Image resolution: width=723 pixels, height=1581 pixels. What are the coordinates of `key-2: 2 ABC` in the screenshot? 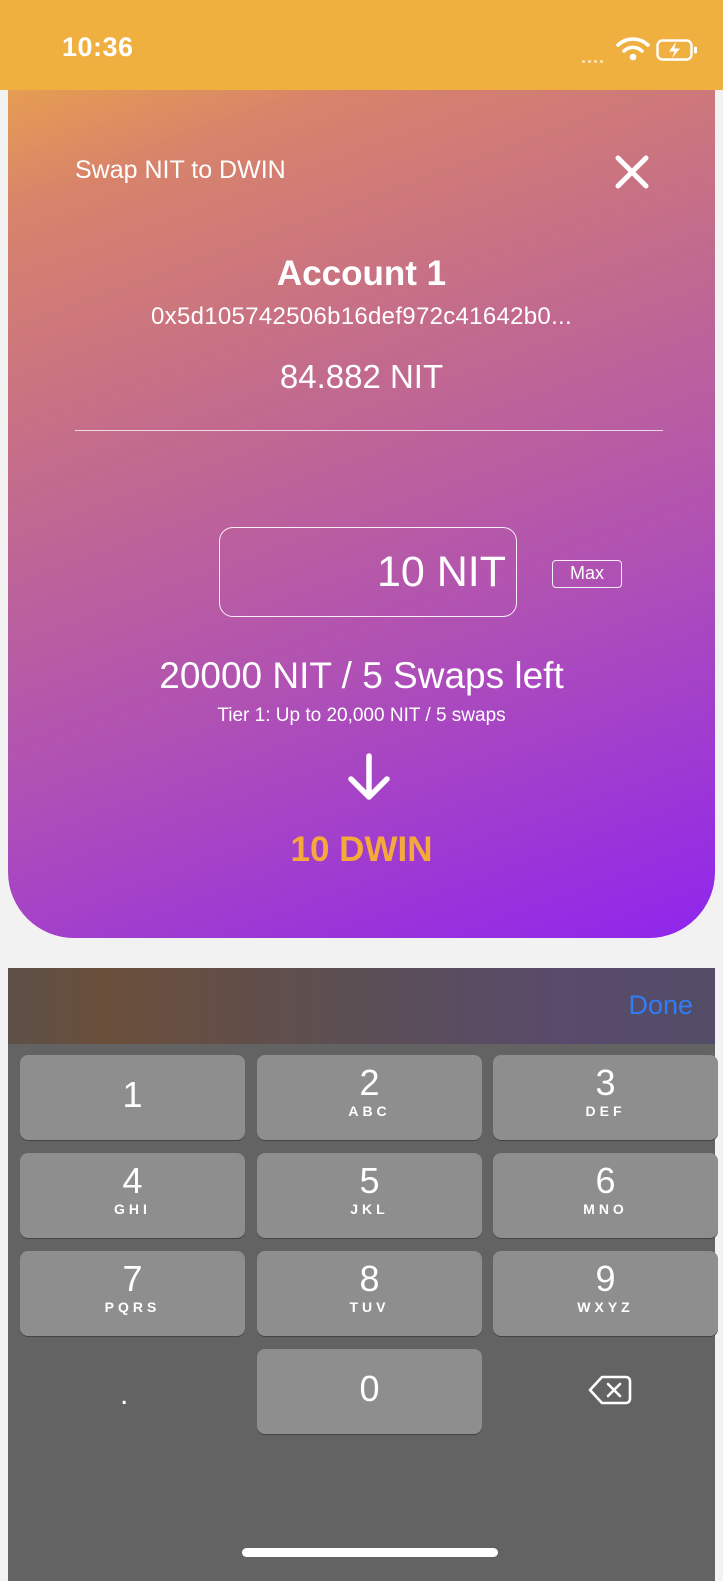 It's located at (369, 1097).